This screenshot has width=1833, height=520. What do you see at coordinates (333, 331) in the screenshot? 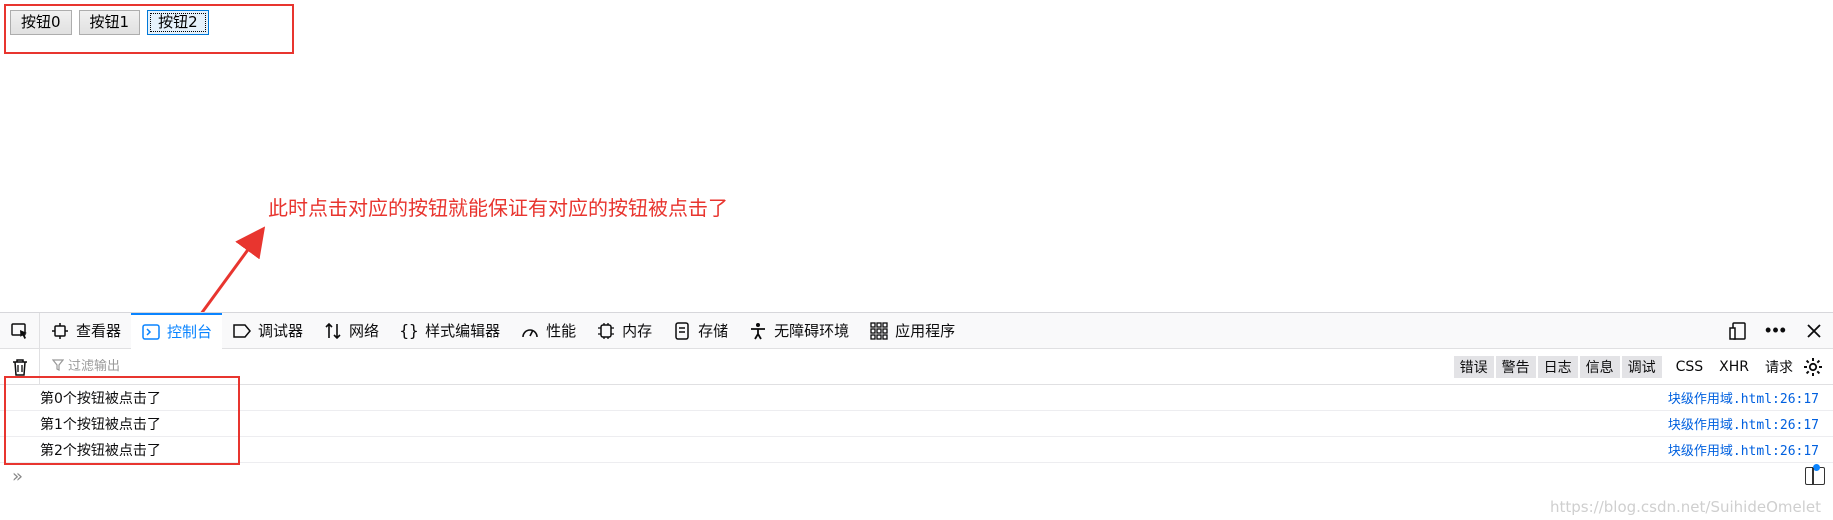
I see `network-icon` at bounding box center [333, 331].